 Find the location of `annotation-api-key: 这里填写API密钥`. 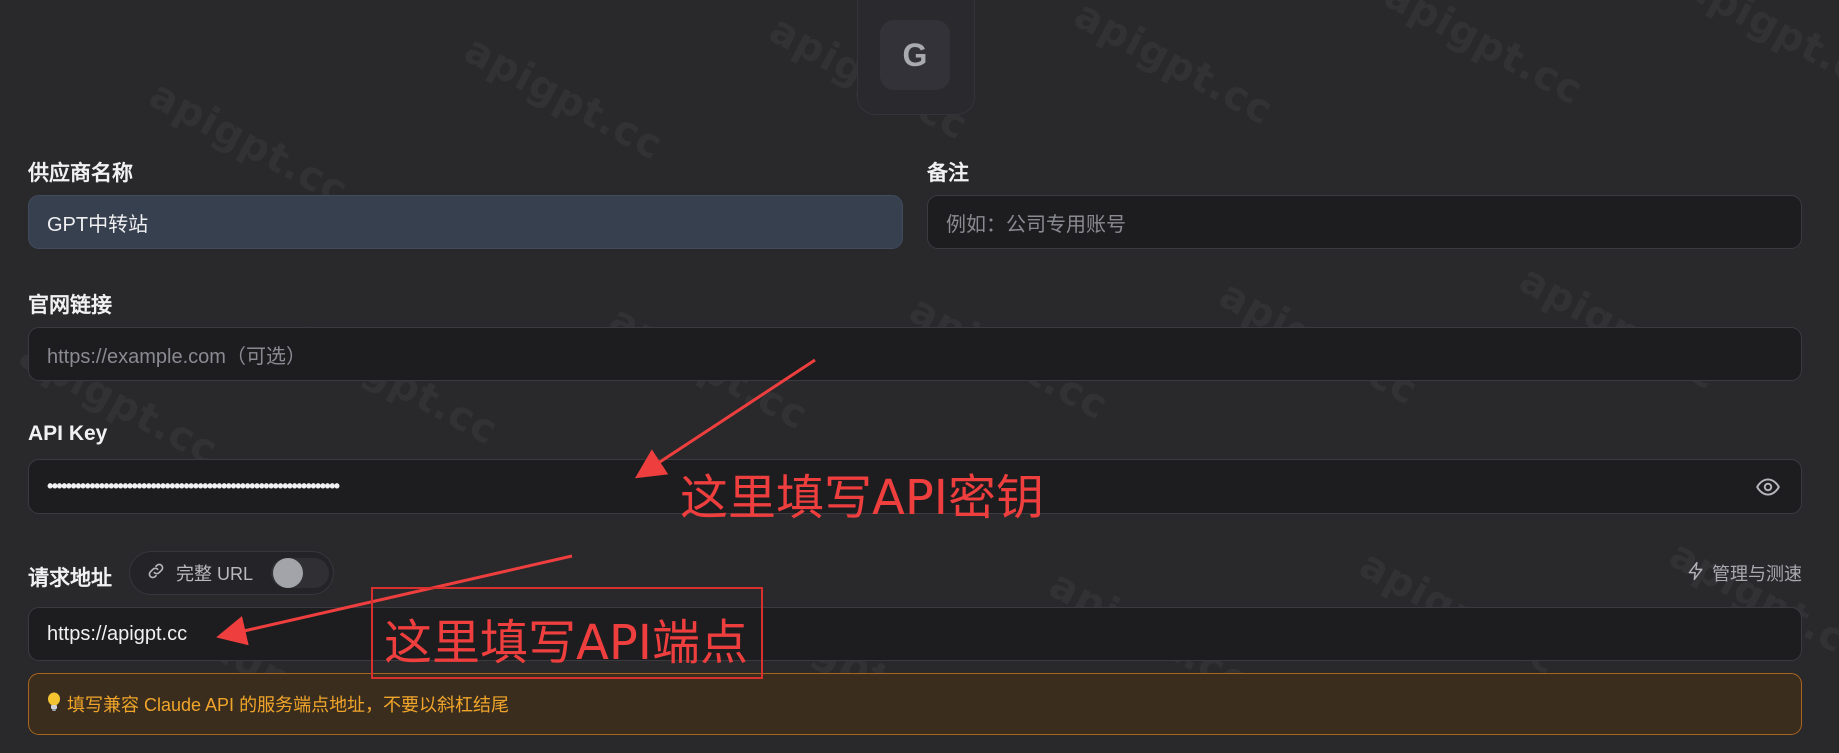

annotation-api-key: 这里填写API密钥 is located at coordinates (862, 498).